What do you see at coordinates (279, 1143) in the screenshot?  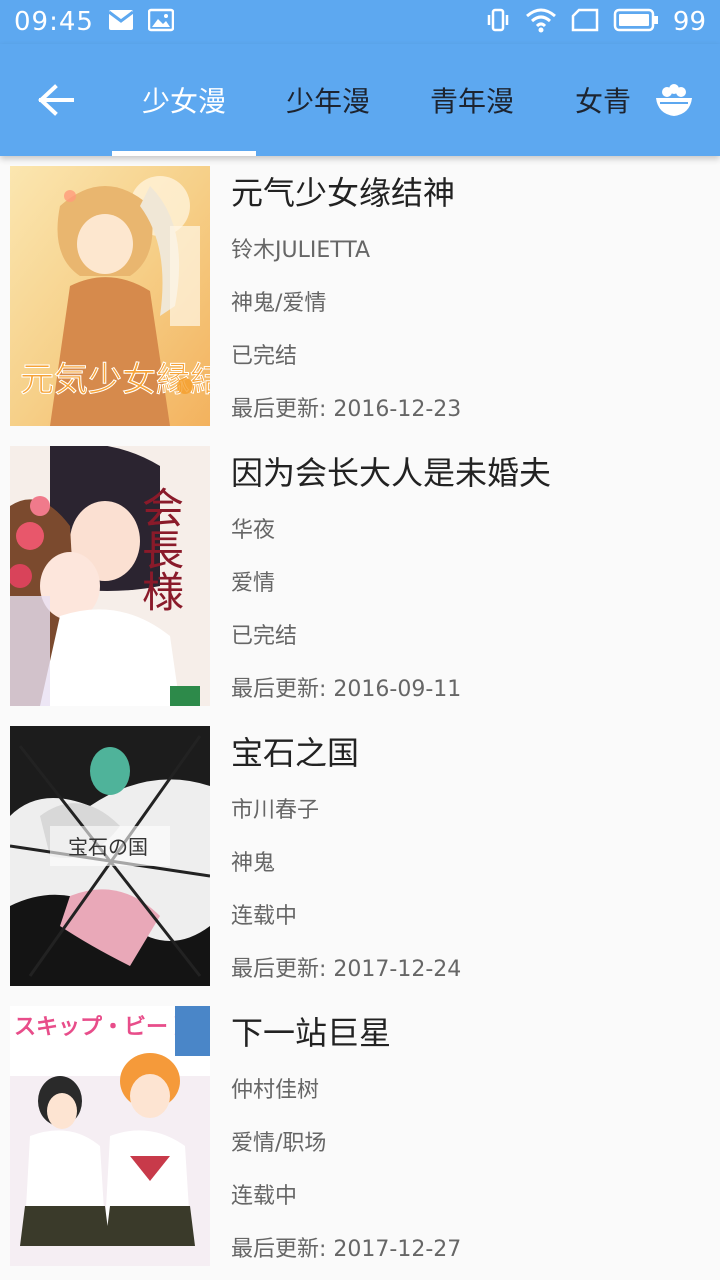 I see `comic-genre: 爱情/职场` at bounding box center [279, 1143].